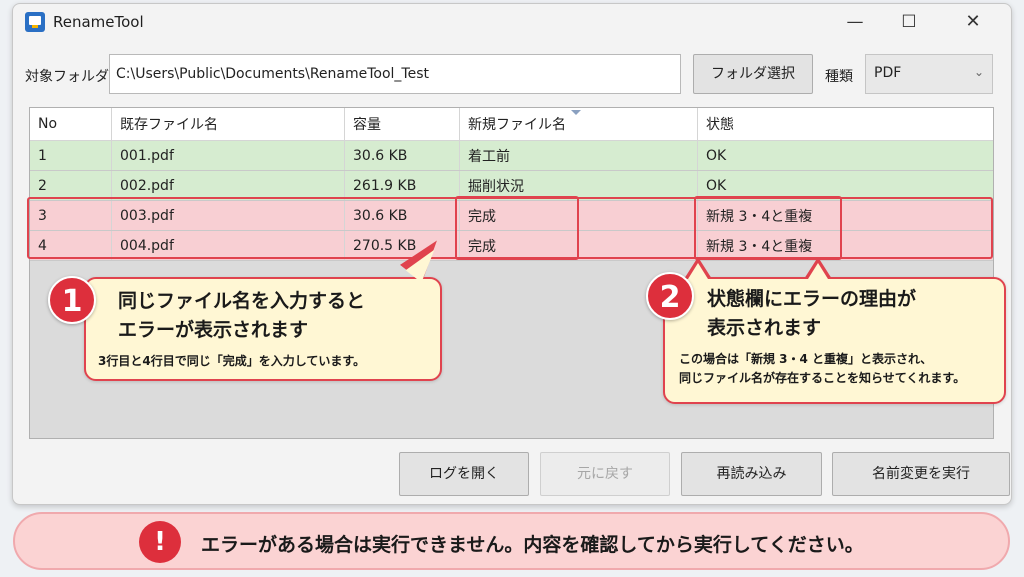  Describe the element at coordinates (806, 359) in the screenshot. I see `callout-description-line: この場合は「新規 3・4 と重複」と表示され、` at that location.